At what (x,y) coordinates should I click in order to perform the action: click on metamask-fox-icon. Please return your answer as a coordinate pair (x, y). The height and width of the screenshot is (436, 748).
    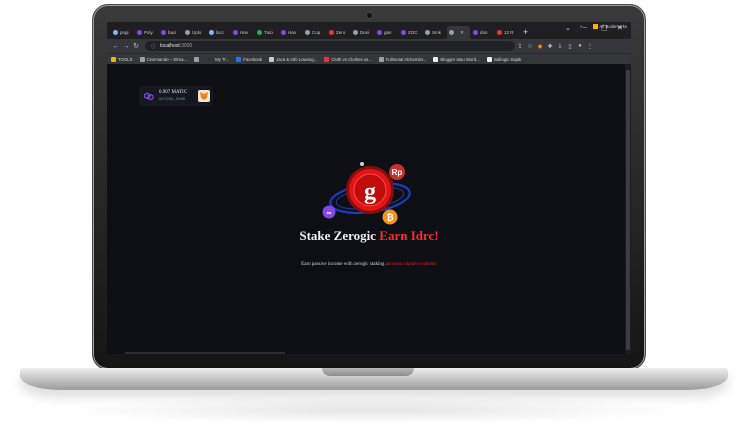
    Looking at the image, I should click on (204, 96).